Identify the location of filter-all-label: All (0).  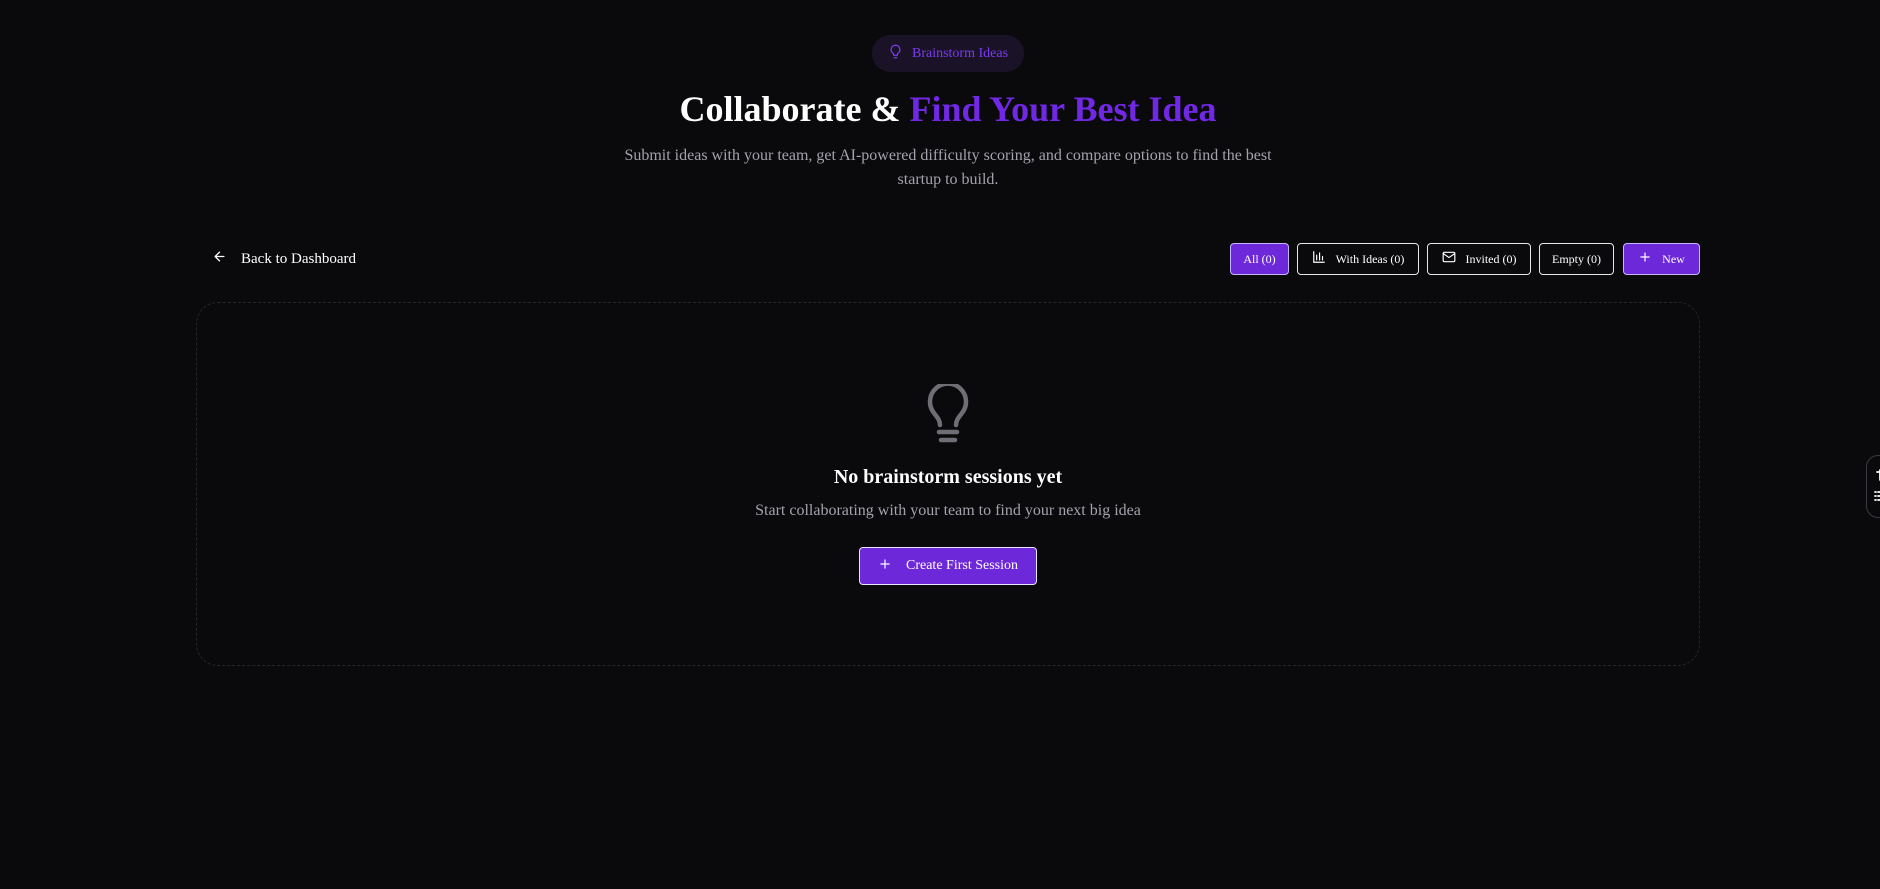
(1259, 258).